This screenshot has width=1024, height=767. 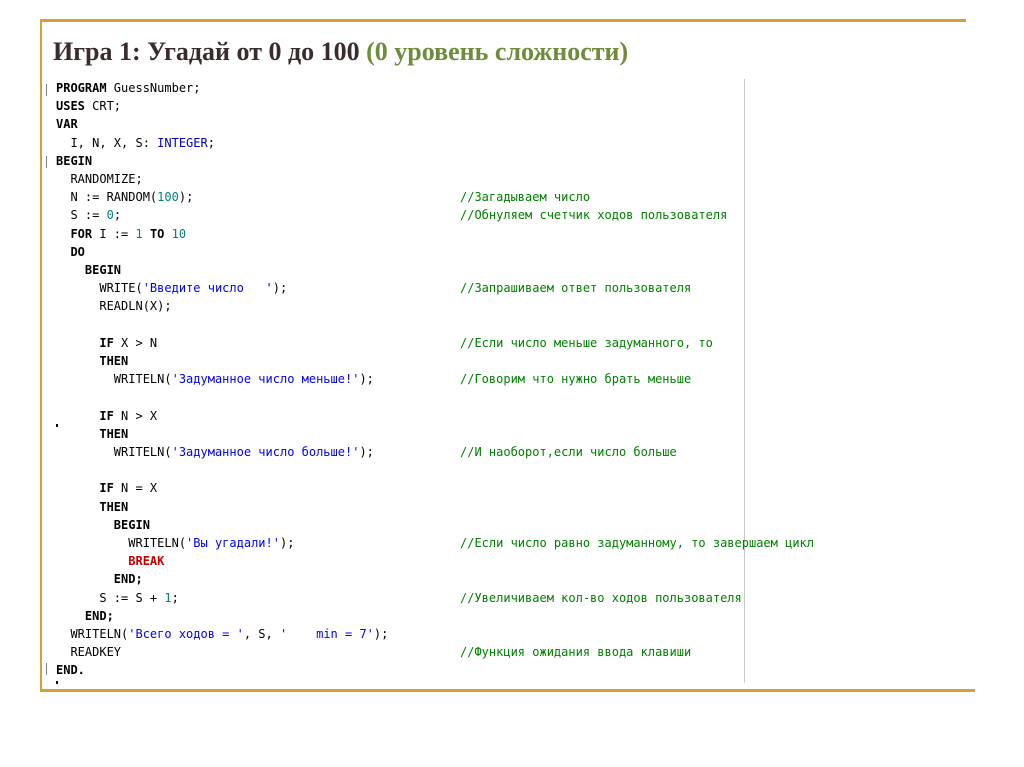 I want to click on code-text: BREAK, so click(x=110, y=561).